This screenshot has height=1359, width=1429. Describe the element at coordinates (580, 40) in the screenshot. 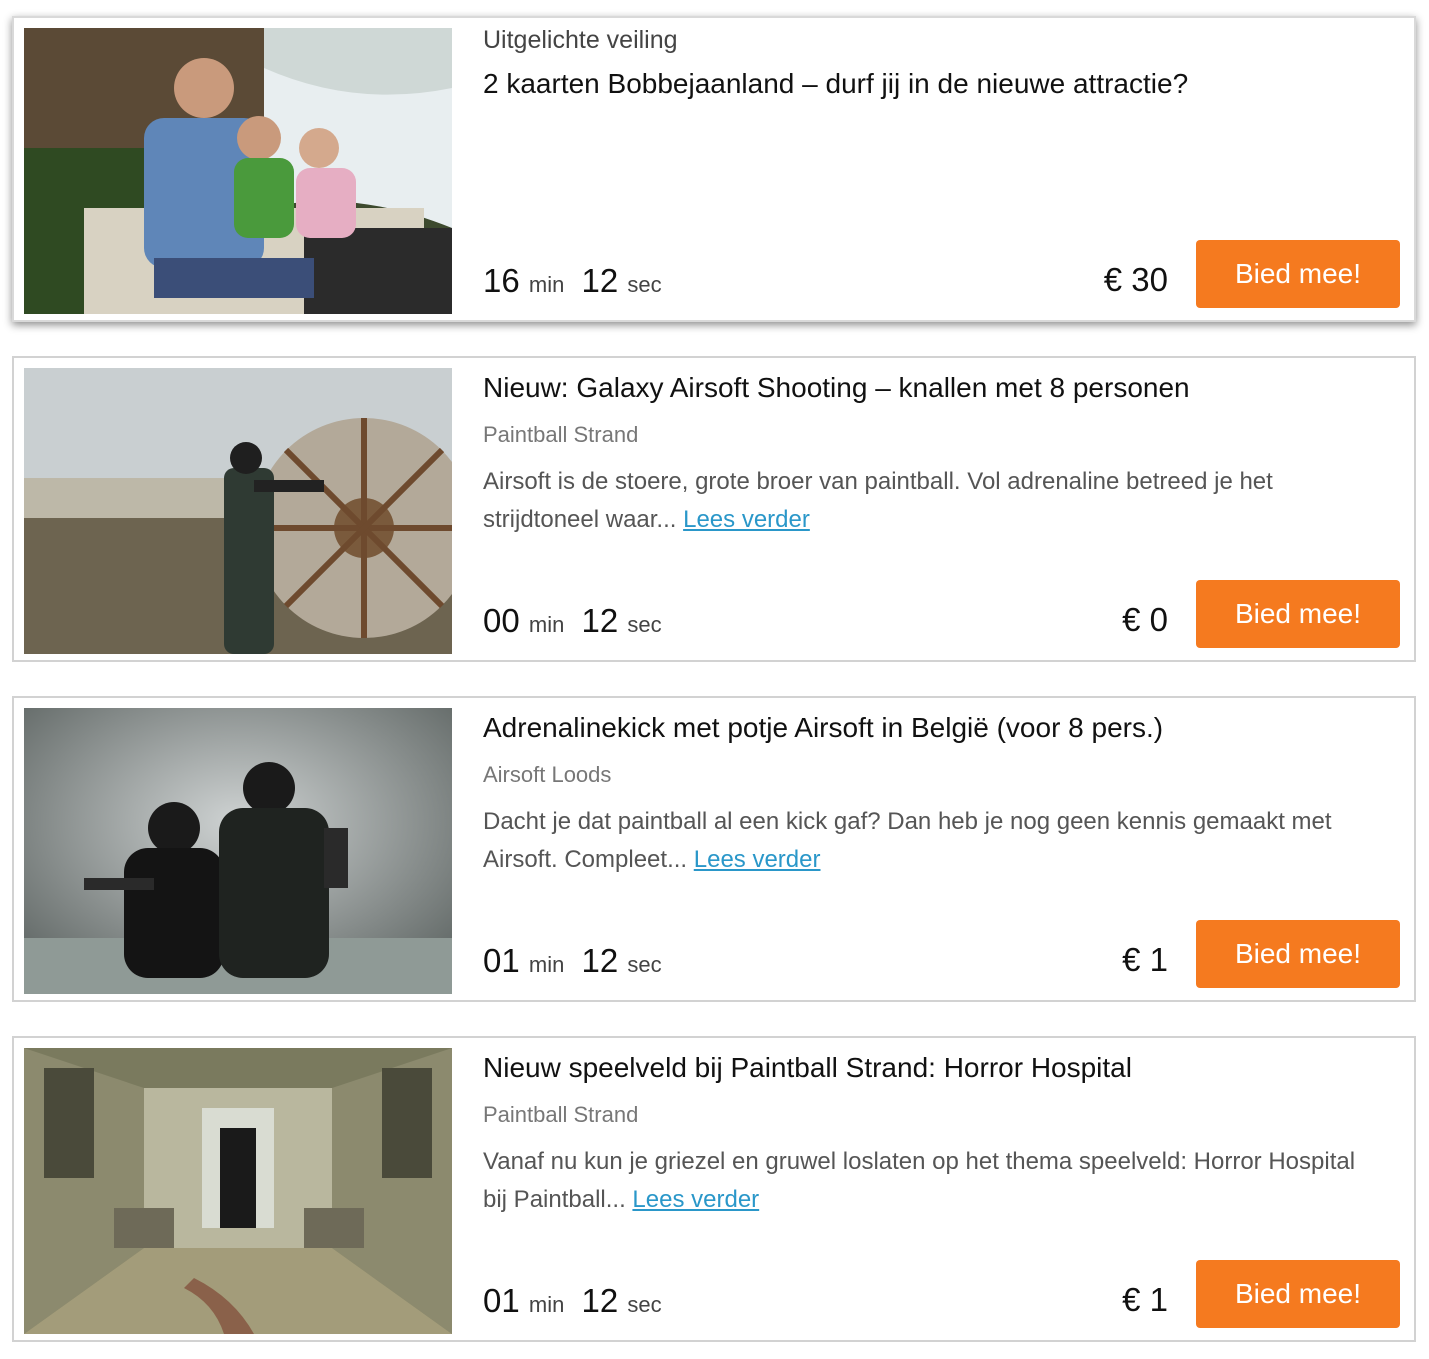

I see `featured-label: Uitgelichte veiling` at that location.